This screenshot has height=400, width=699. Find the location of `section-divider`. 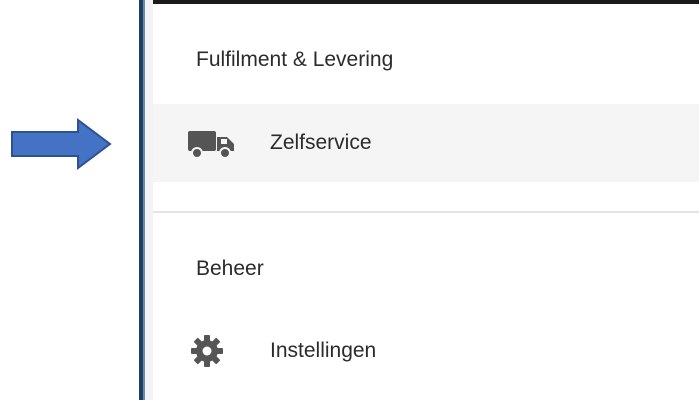

section-divider is located at coordinates (426, 212).